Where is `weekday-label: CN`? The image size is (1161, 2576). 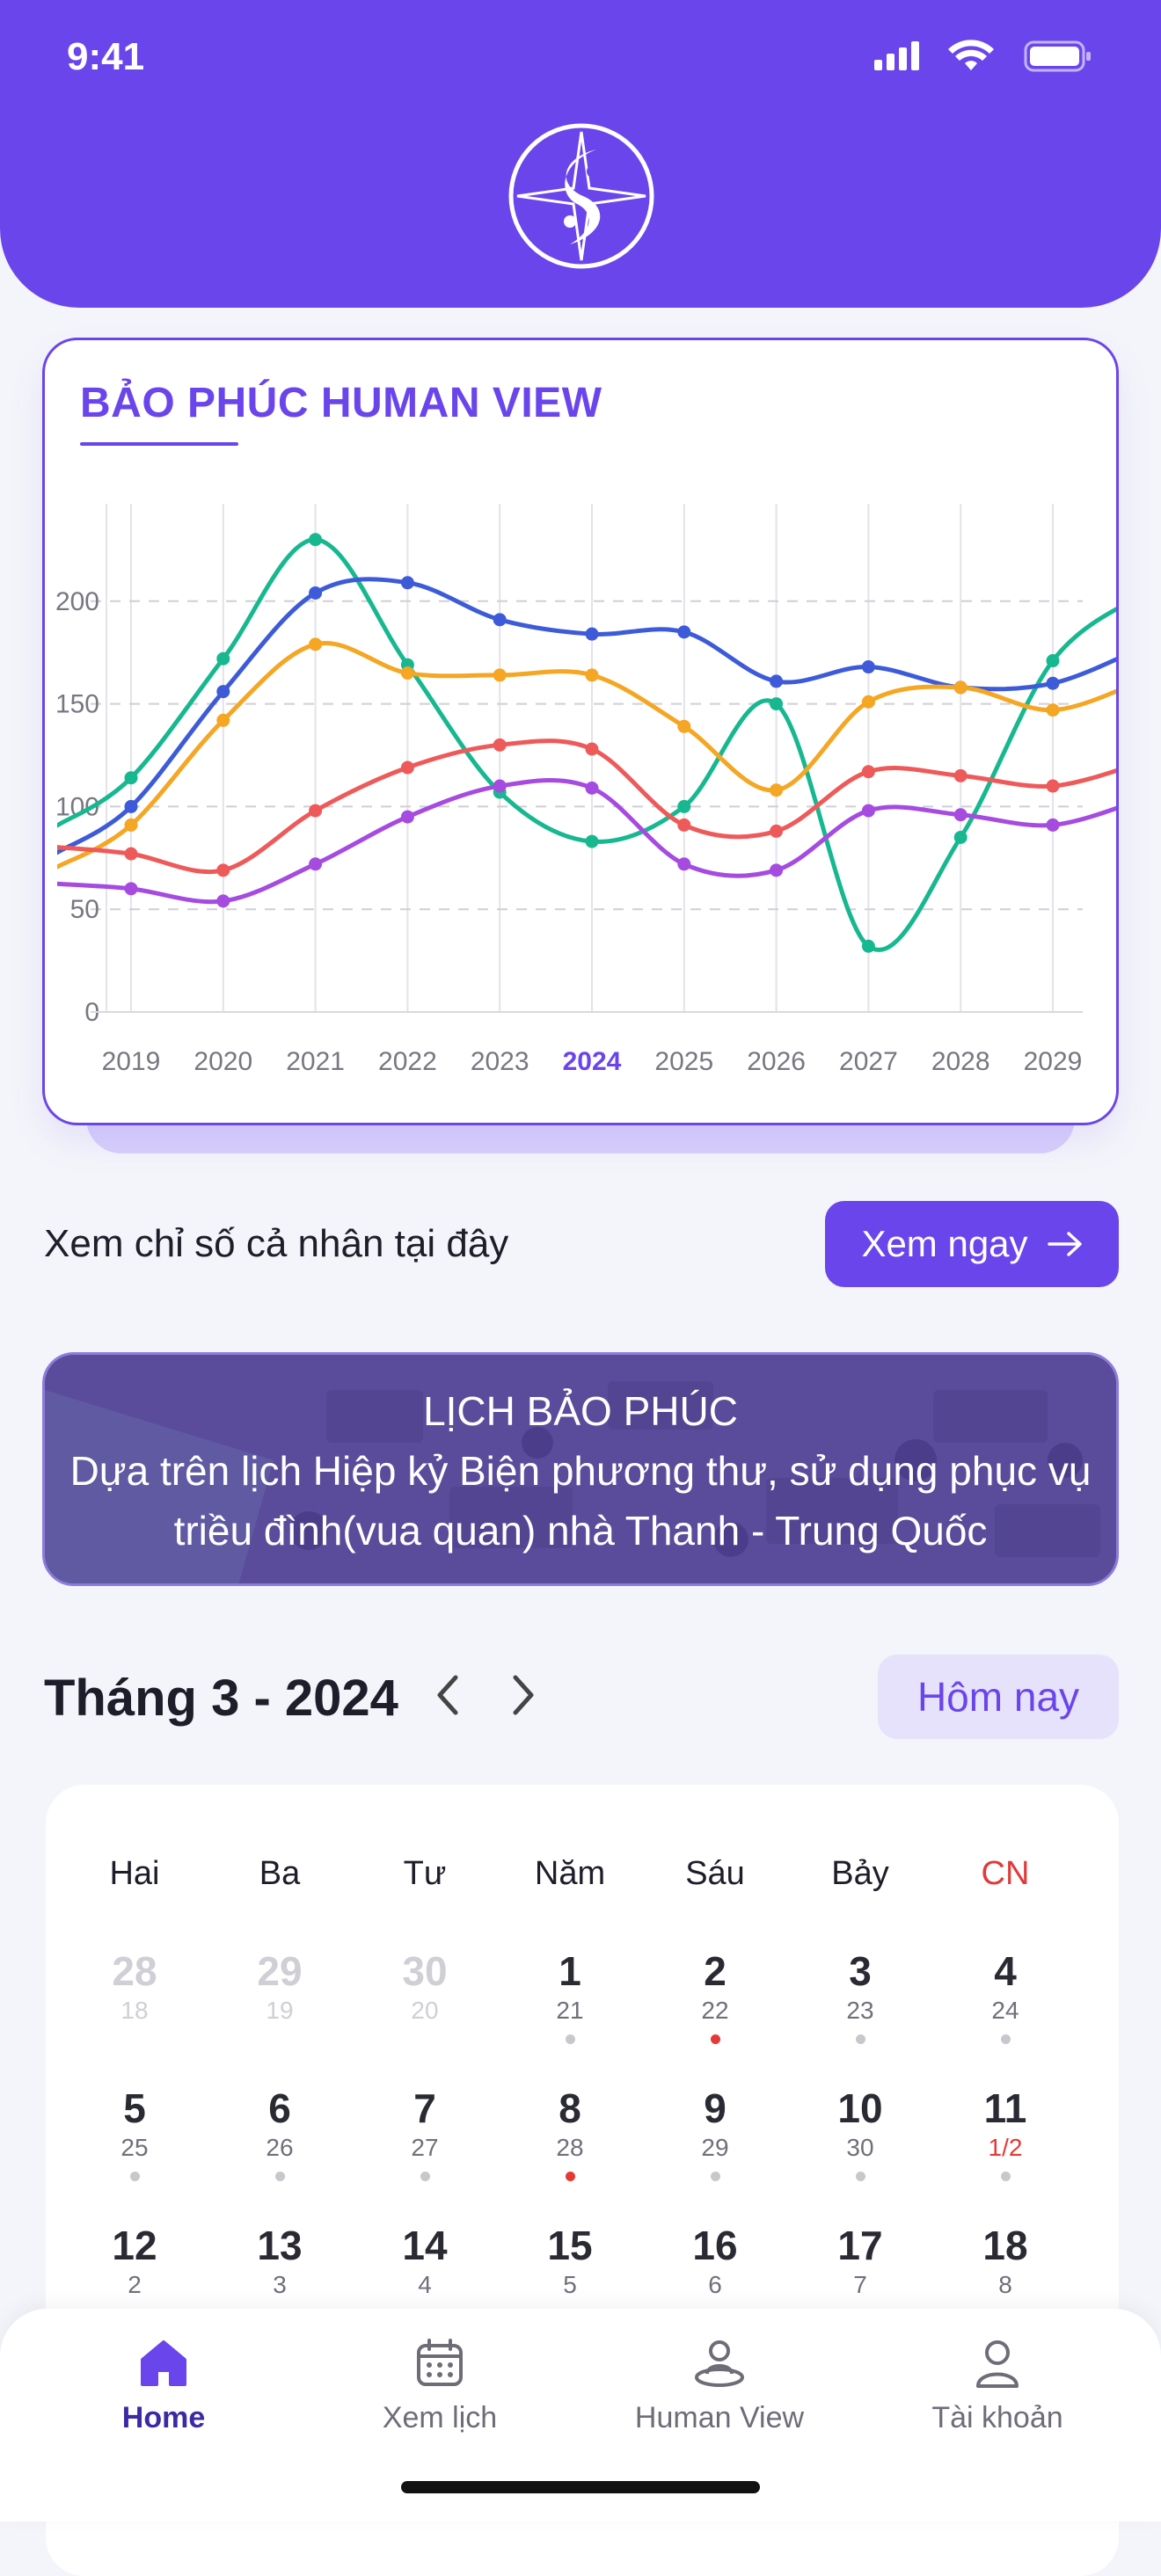 weekday-label: CN is located at coordinates (1005, 1873).